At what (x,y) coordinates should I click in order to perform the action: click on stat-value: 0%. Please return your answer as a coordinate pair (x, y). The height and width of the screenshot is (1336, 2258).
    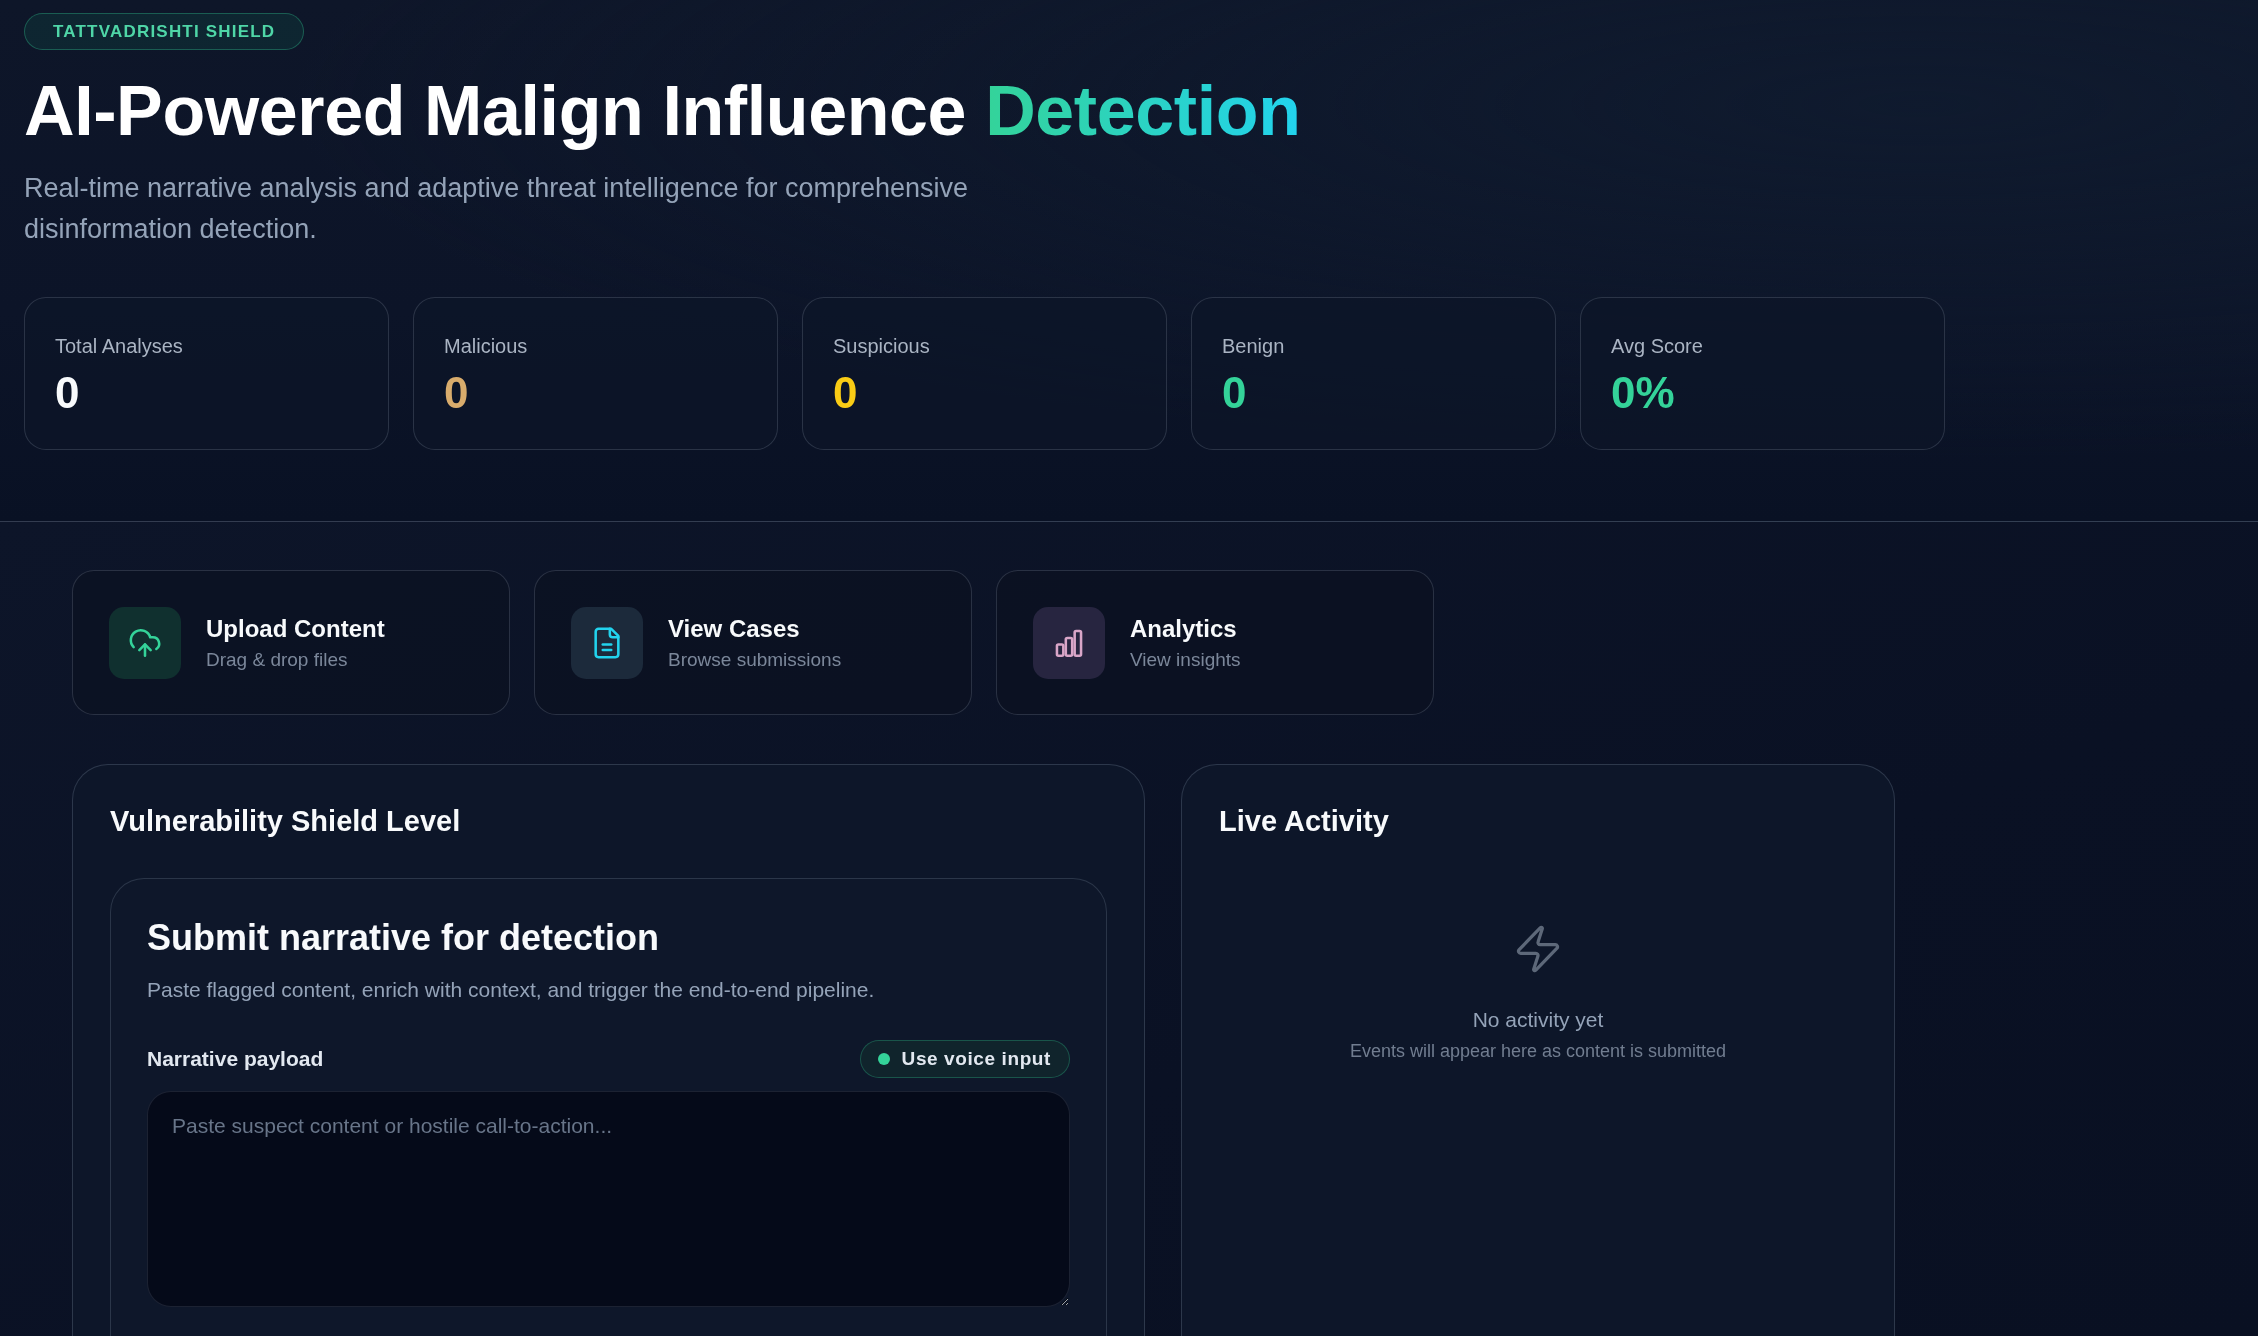
    Looking at the image, I should click on (1643, 393).